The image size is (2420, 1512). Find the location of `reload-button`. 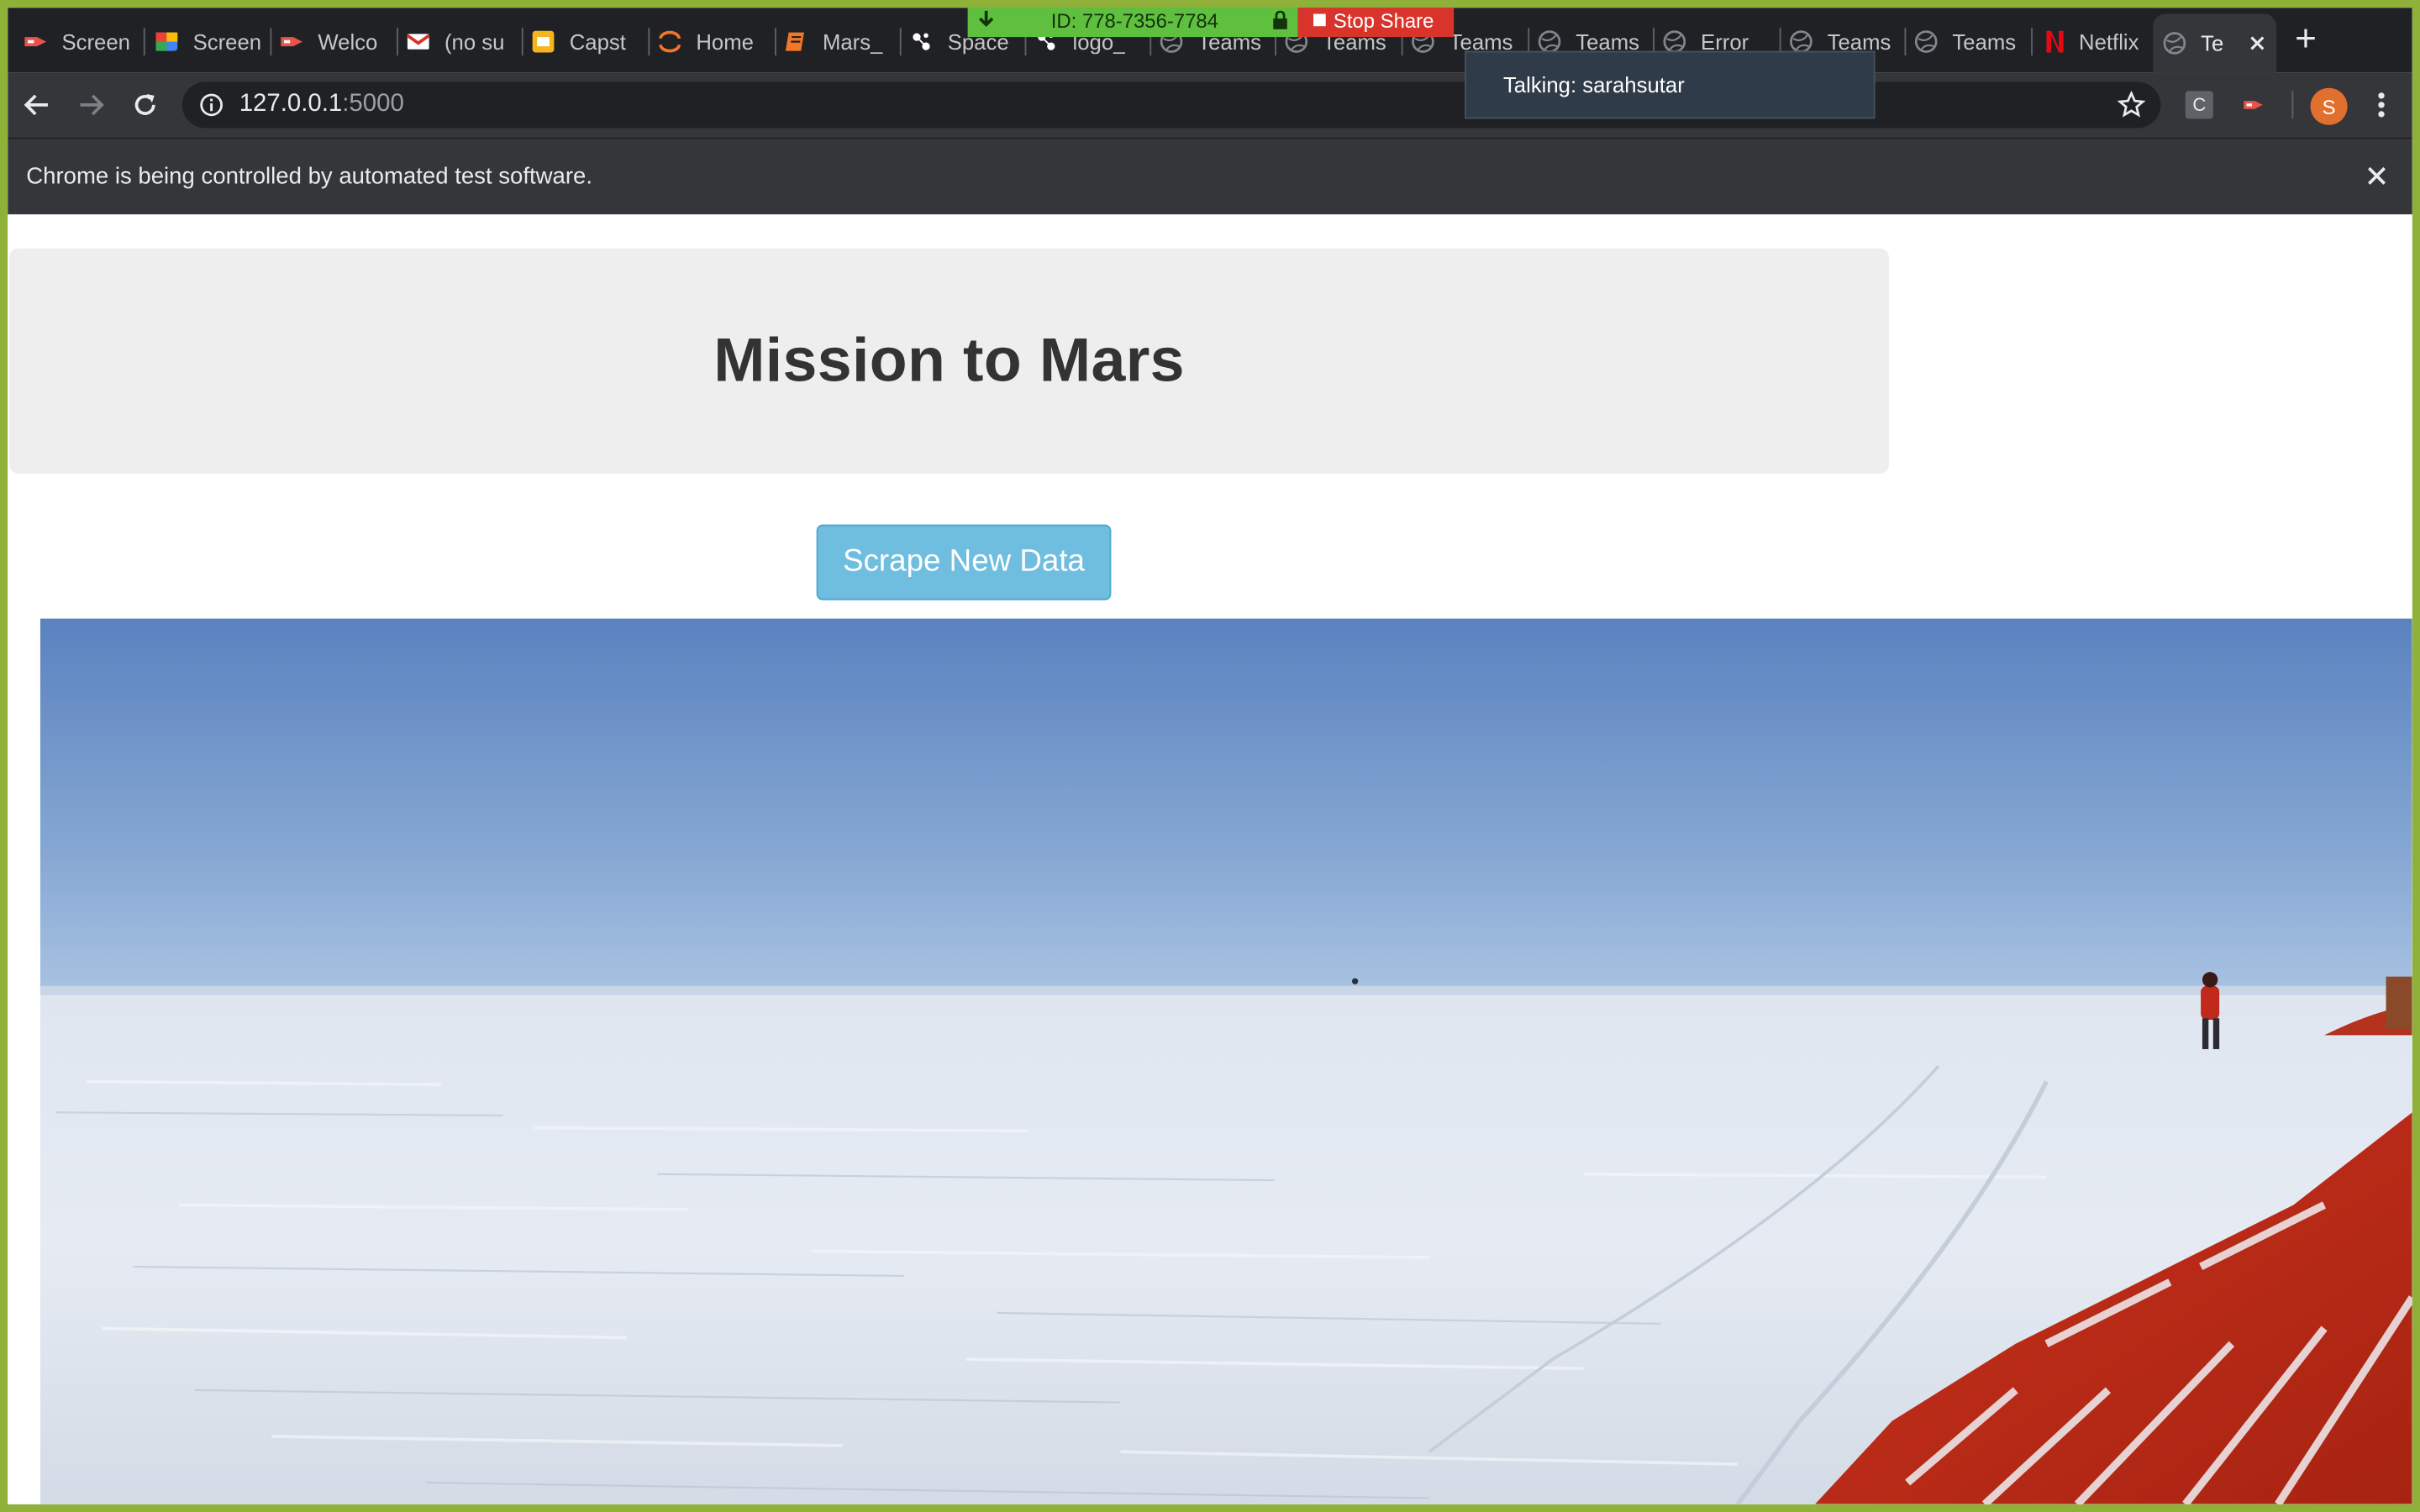

reload-button is located at coordinates (146, 105).